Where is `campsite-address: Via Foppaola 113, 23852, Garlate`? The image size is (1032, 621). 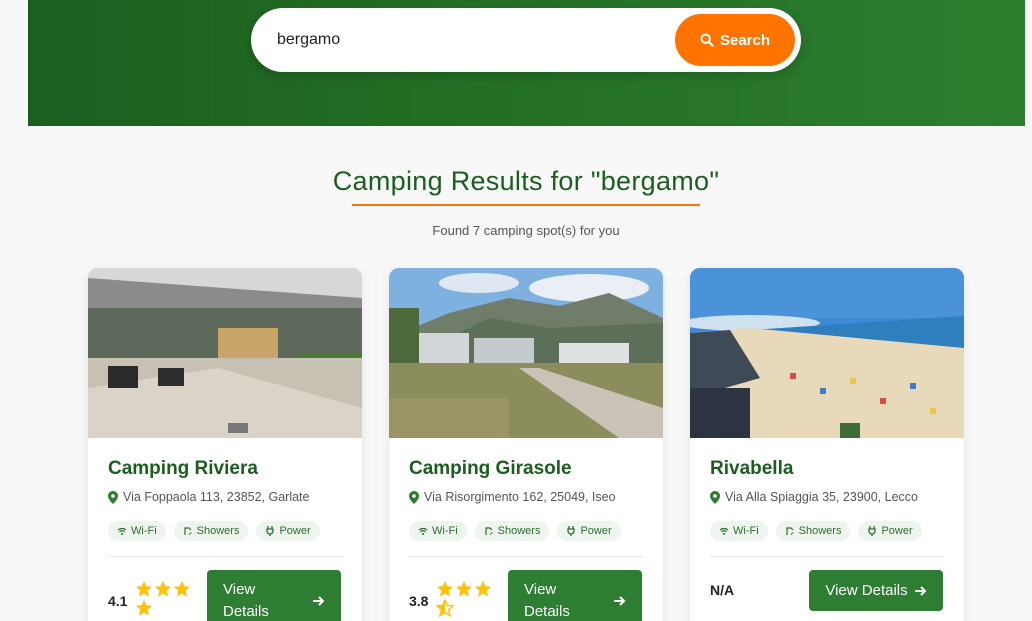 campsite-address: Via Foppaola 113, 23852, Garlate is located at coordinates (208, 497).